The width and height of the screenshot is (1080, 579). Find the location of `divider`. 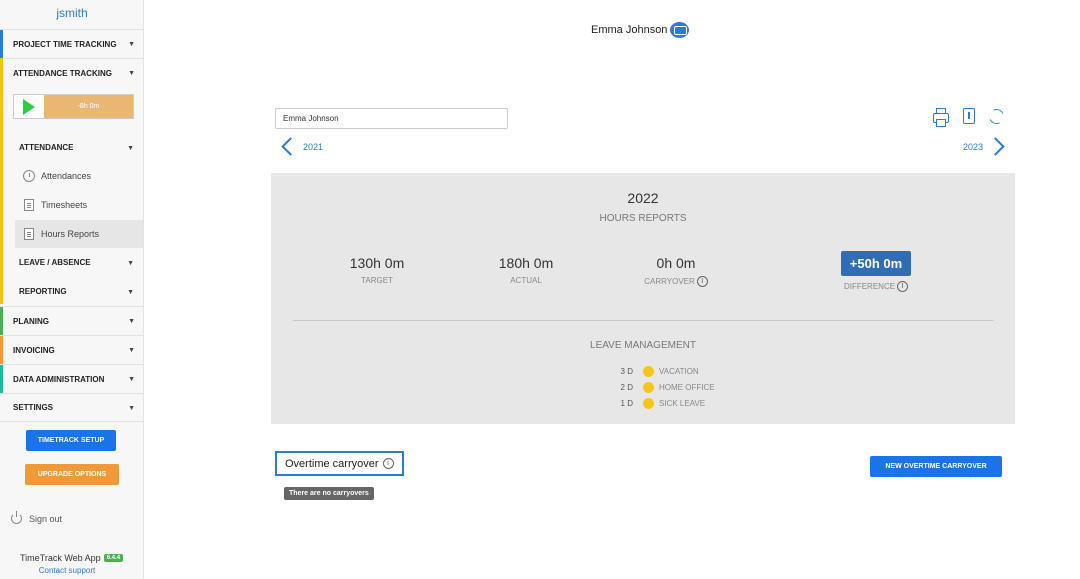

divider is located at coordinates (643, 320).